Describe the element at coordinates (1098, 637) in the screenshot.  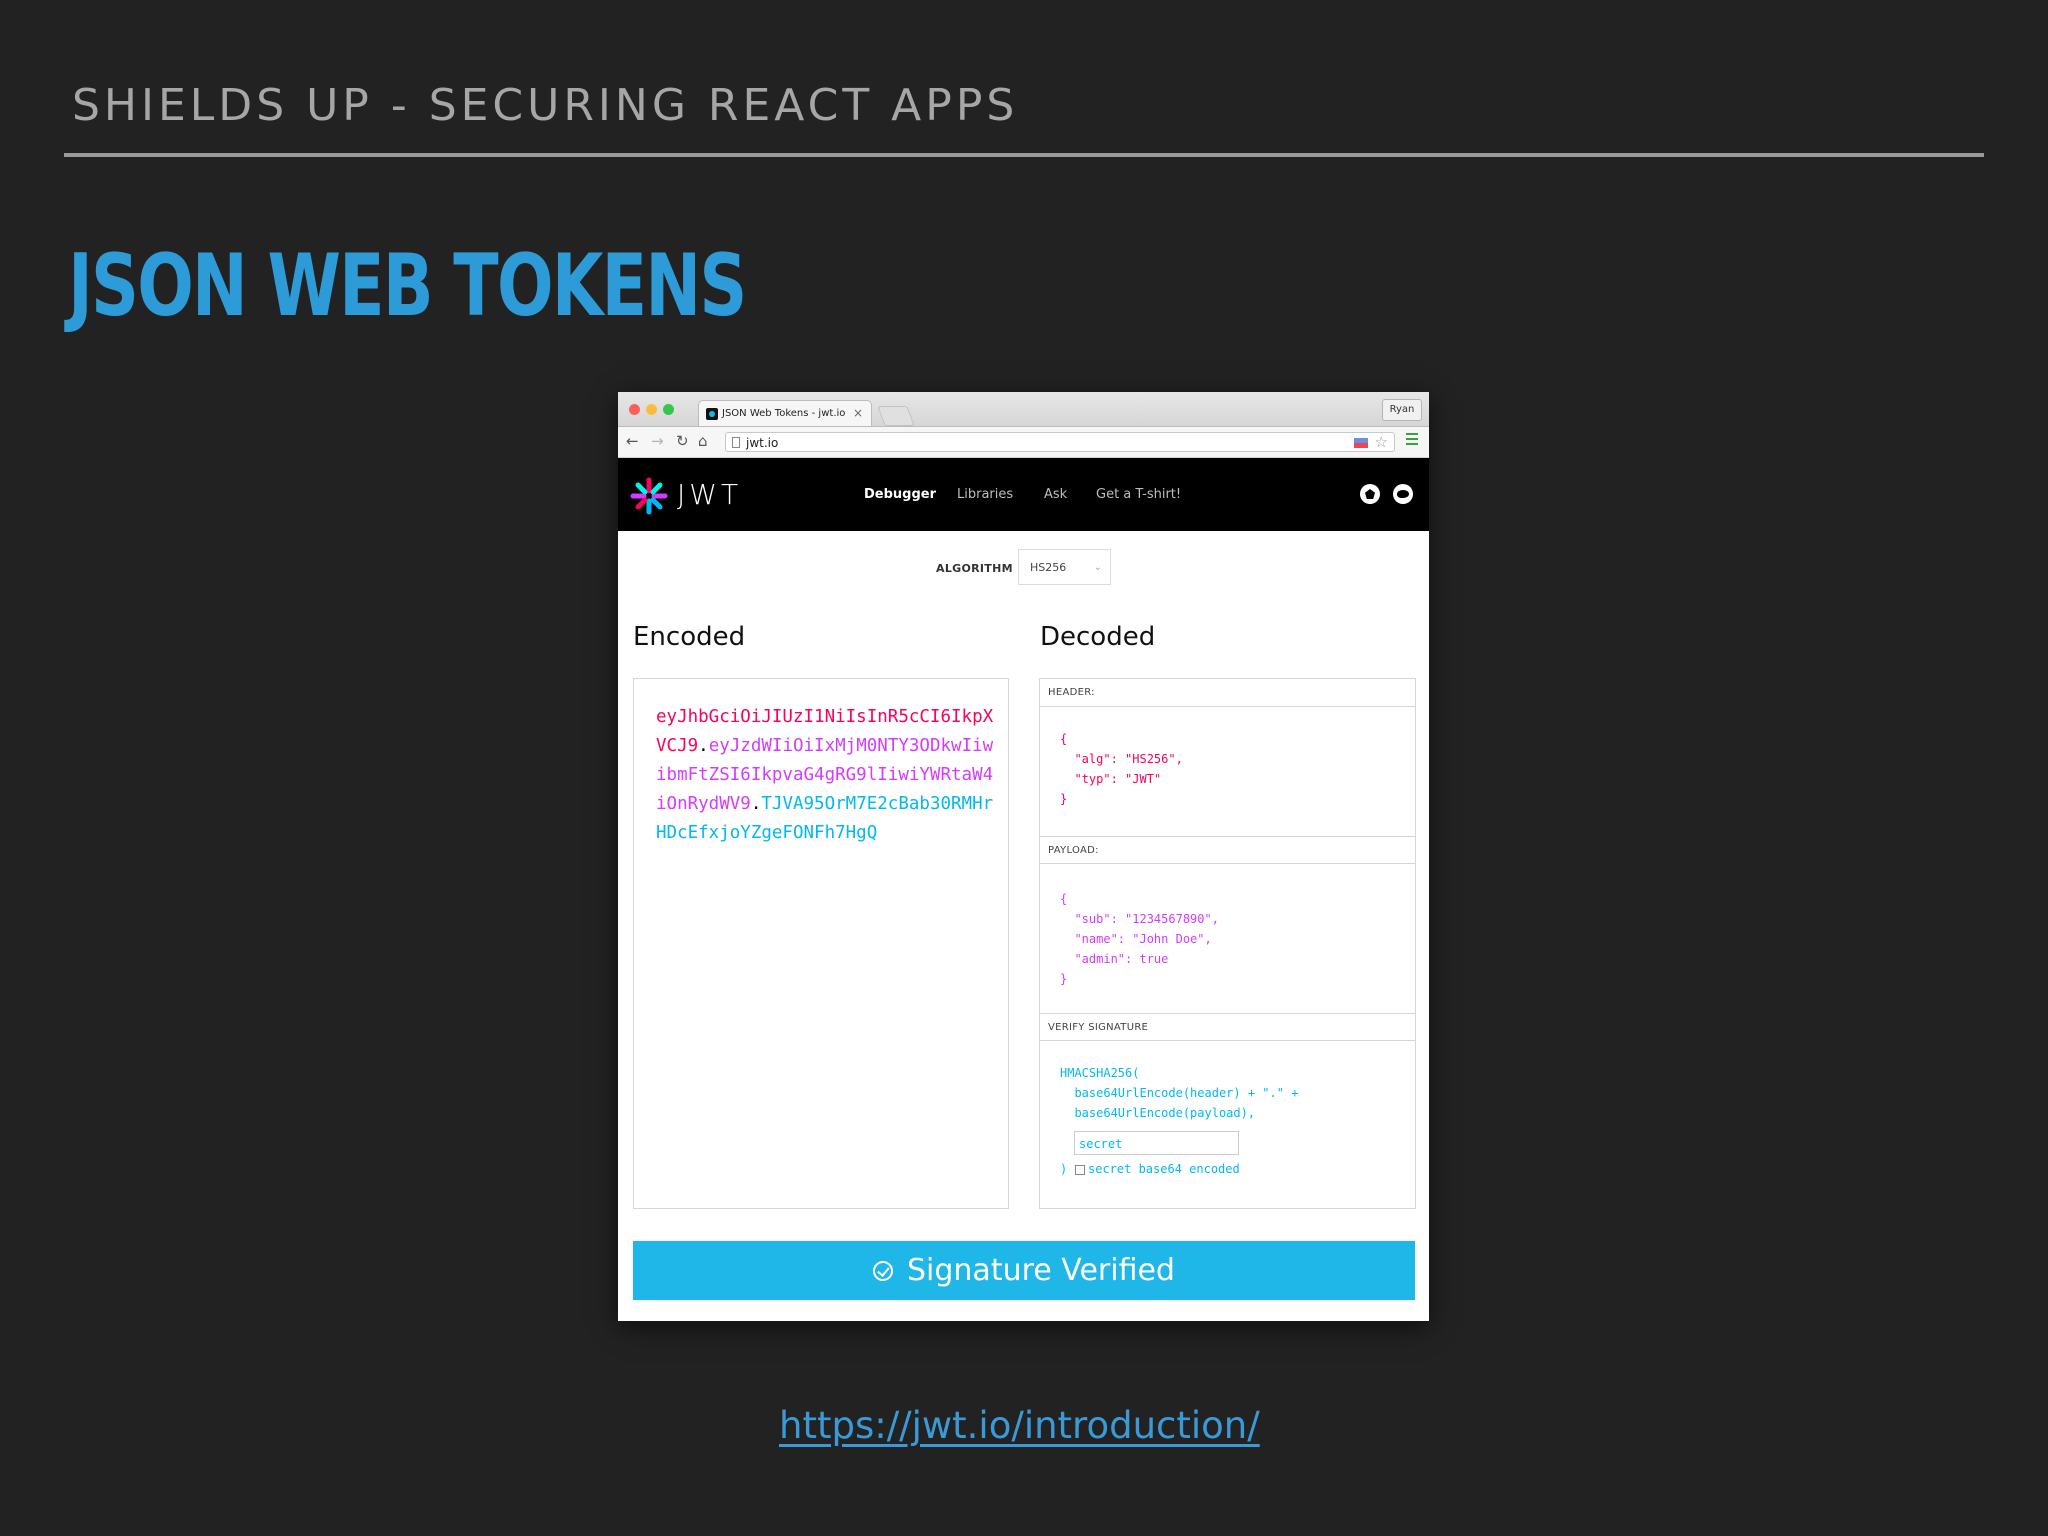
I see `decoded-title: Decoded` at that location.